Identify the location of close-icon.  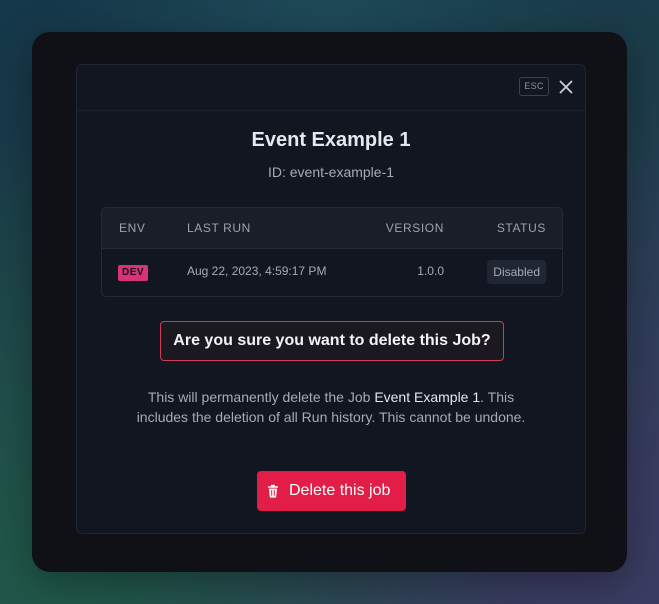
(566, 87).